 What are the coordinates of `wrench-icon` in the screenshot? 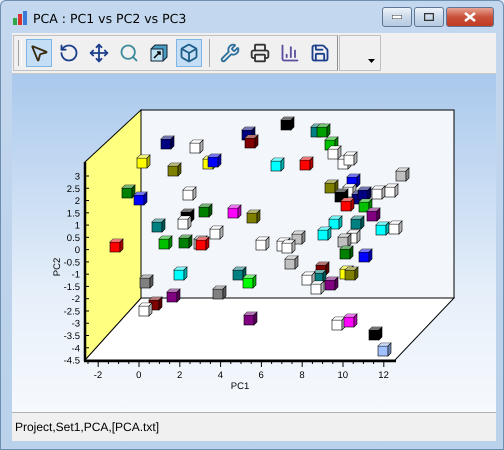 It's located at (230, 53).